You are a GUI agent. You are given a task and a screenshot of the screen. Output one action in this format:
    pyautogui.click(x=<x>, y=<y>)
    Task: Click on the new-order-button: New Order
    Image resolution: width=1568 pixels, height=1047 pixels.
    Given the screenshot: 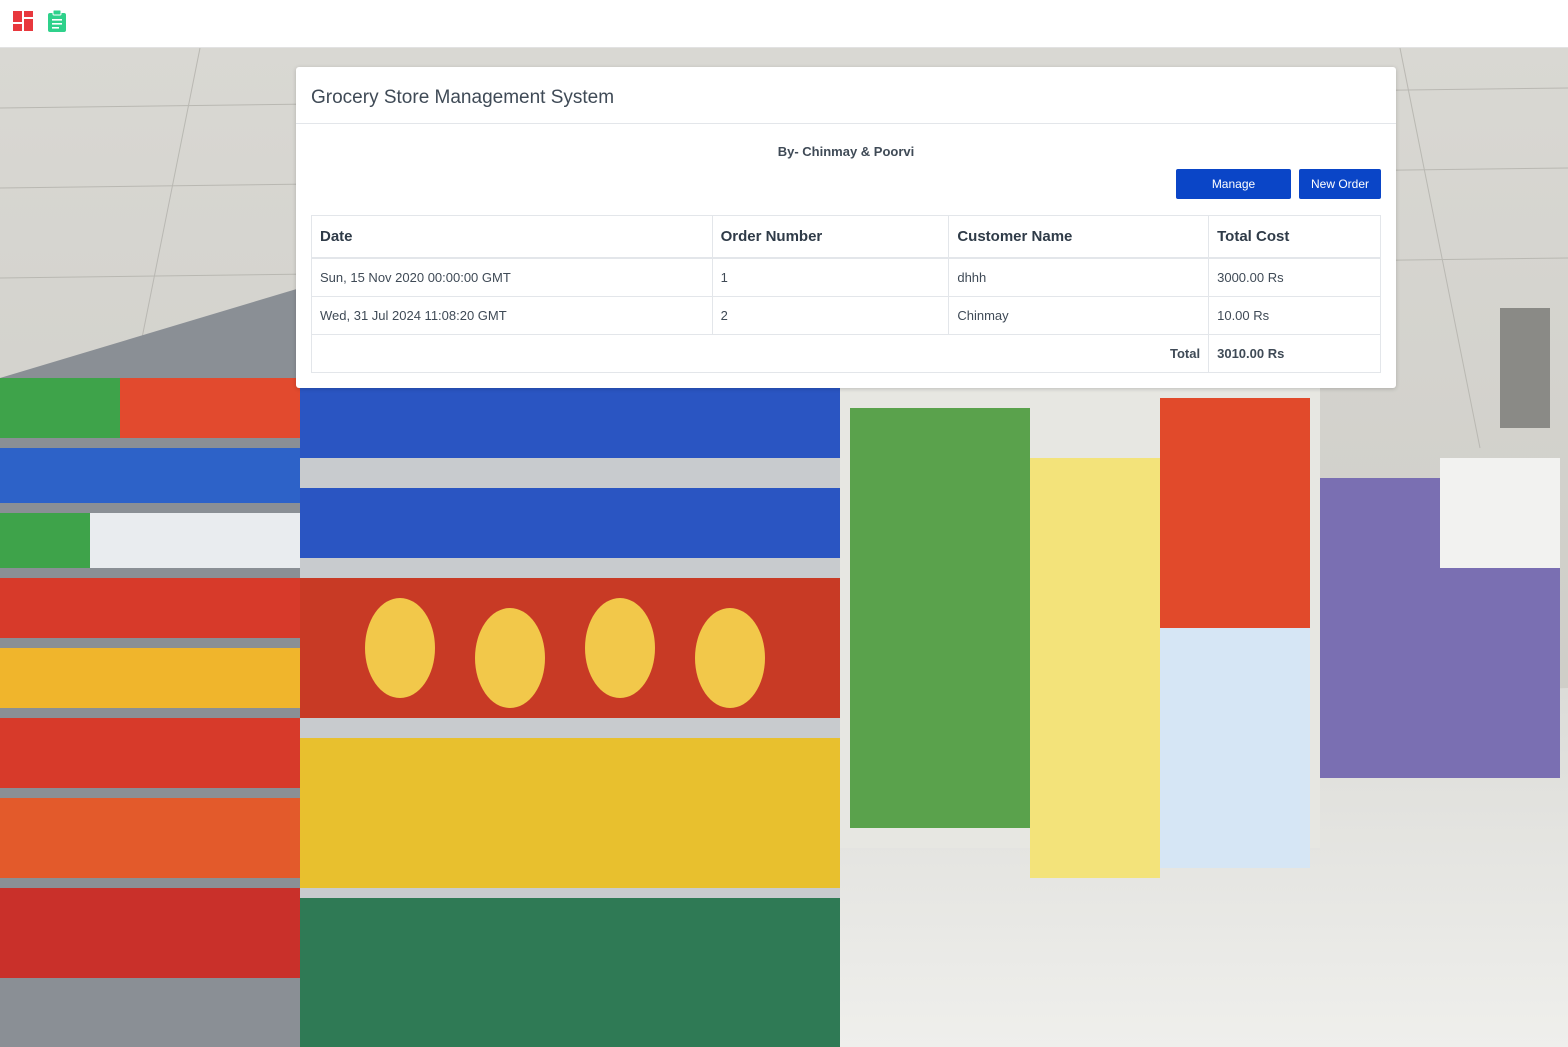 What is the action you would take?
    pyautogui.click(x=1340, y=184)
    